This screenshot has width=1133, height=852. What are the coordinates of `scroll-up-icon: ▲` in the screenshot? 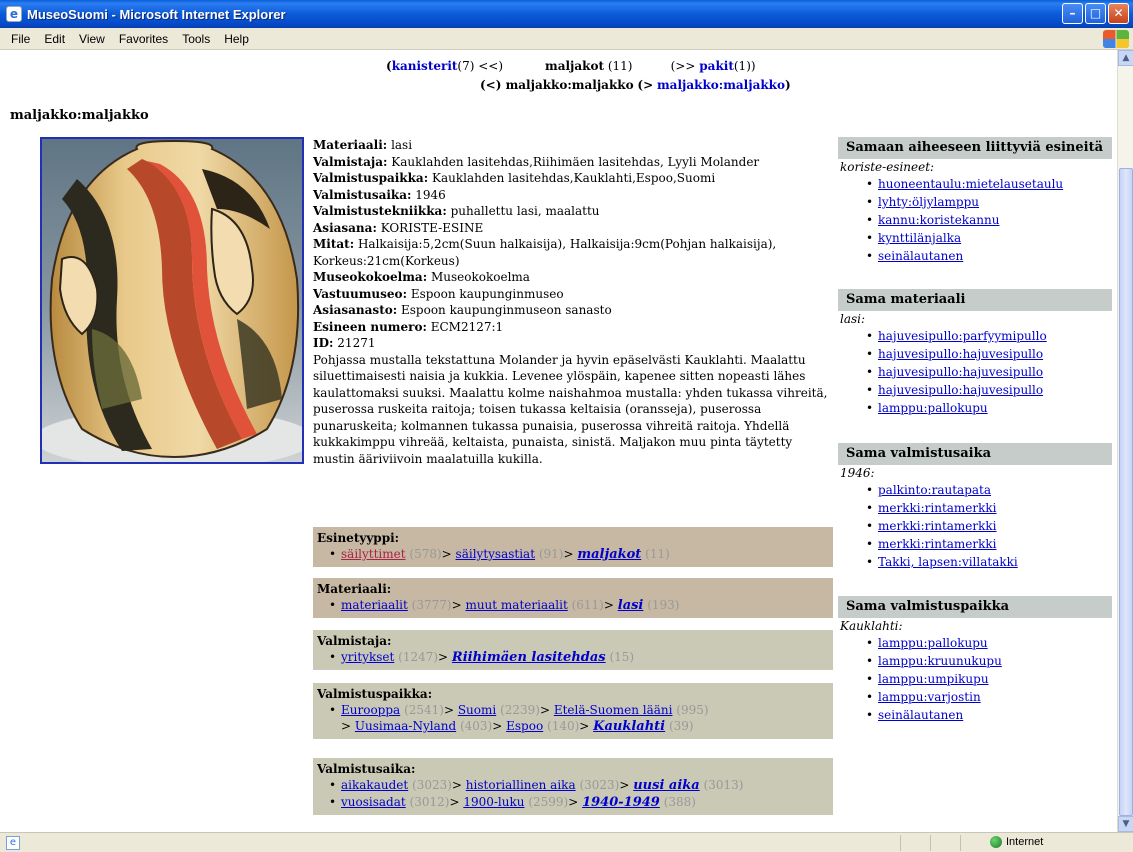 It's located at (1125, 58).